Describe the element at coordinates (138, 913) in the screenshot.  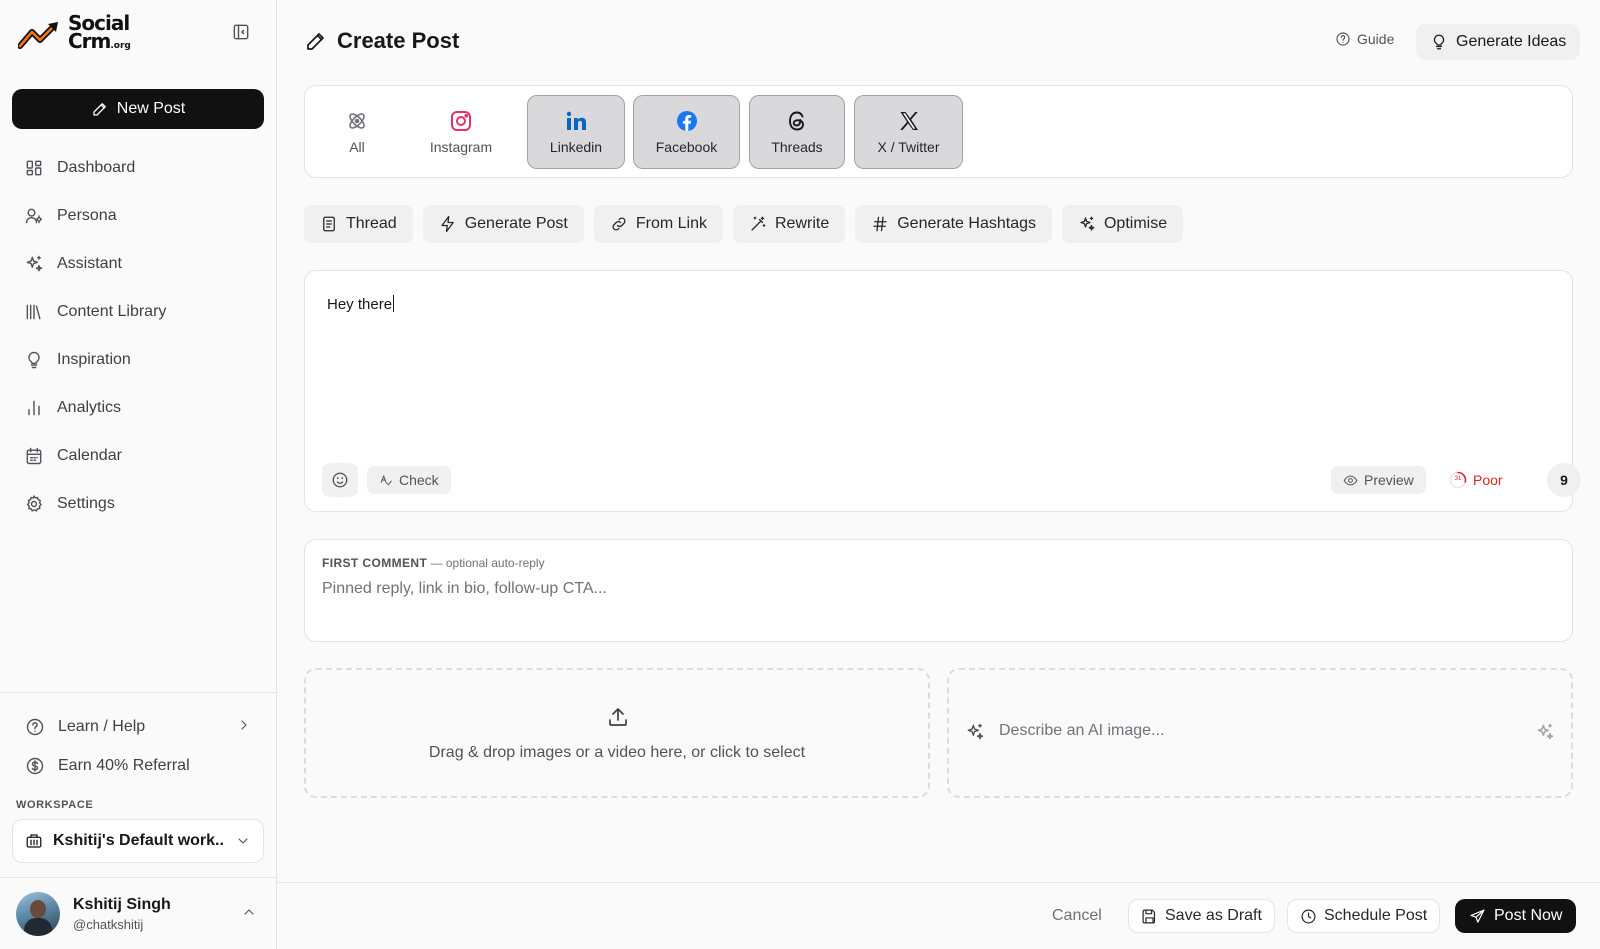
I see `user-profile: Kshitij Singh @chatkshitij` at that location.